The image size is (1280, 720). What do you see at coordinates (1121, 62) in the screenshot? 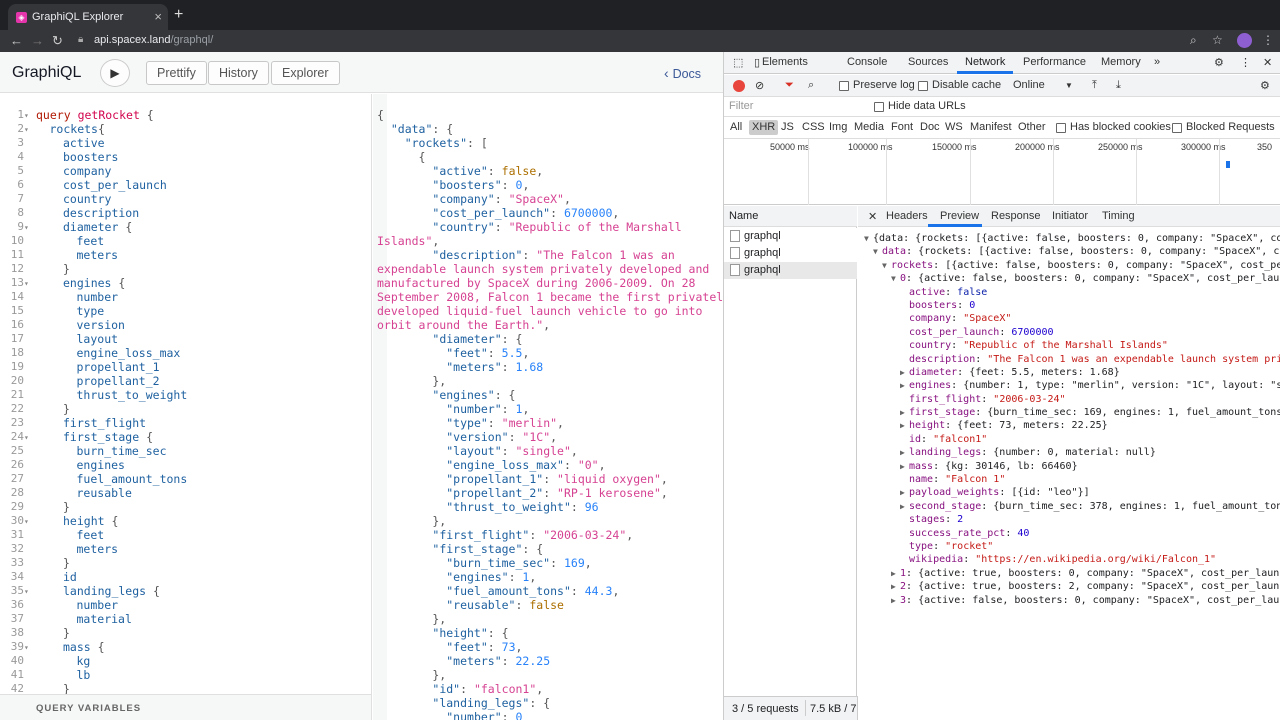
I see `devtools-tab-memory: Memory` at bounding box center [1121, 62].